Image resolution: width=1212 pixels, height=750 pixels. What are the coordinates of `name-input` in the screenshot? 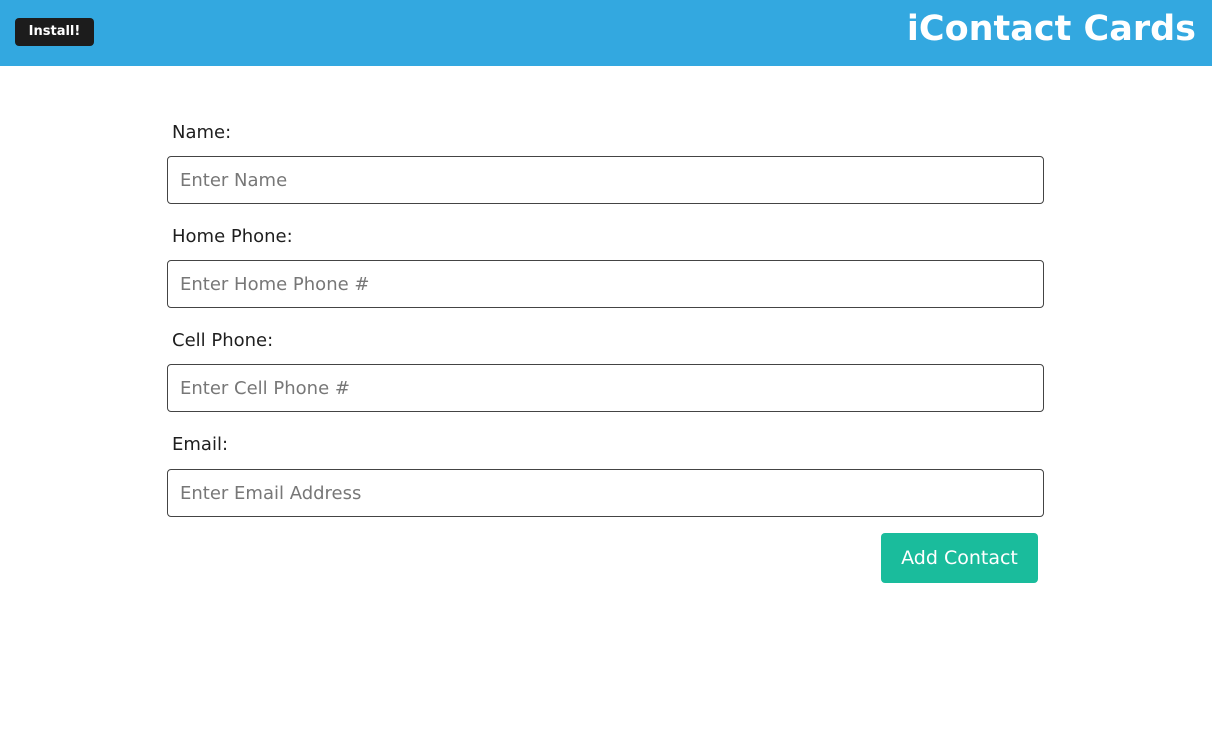 It's located at (605, 180).